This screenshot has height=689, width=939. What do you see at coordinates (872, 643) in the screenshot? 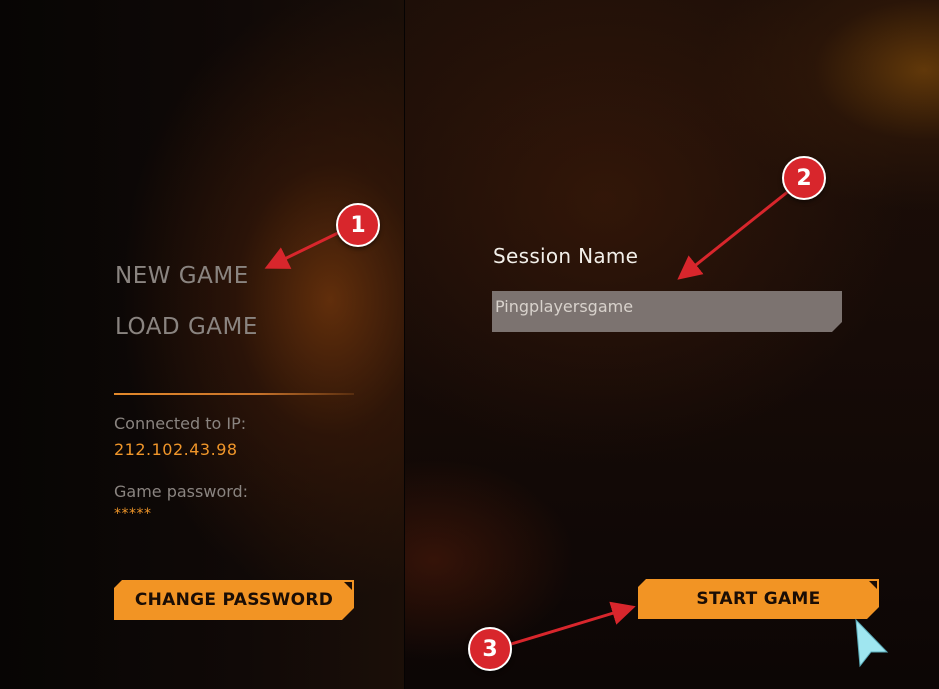
I see `mouse-cursor-icon` at bounding box center [872, 643].